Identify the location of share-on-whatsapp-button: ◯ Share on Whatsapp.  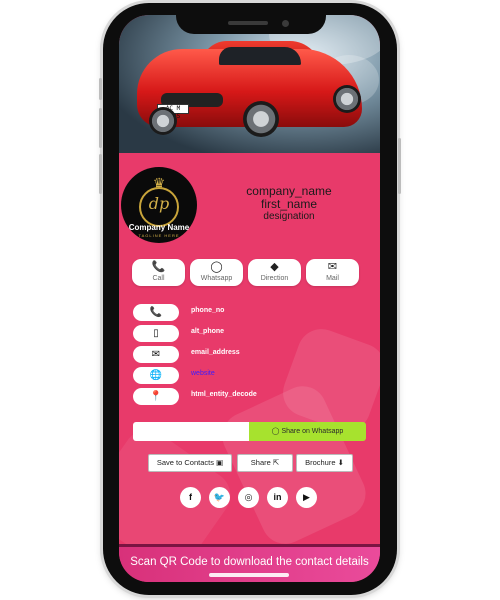
(307, 431).